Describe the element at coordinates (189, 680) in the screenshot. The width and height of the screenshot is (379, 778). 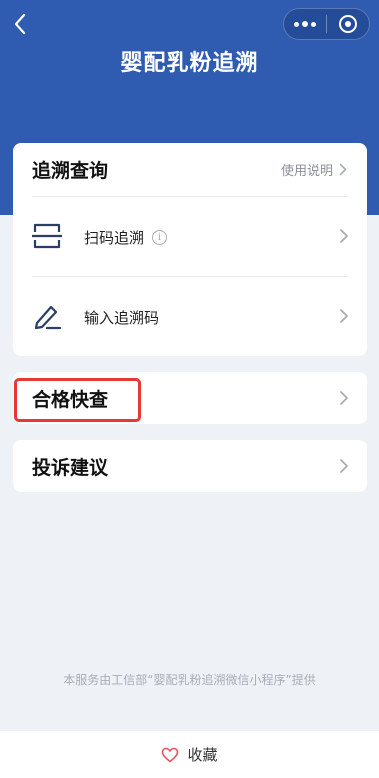
I see `service-provider-note: 本服务由工信部“婴配乳粉追溯微信小程序”提供` at that location.